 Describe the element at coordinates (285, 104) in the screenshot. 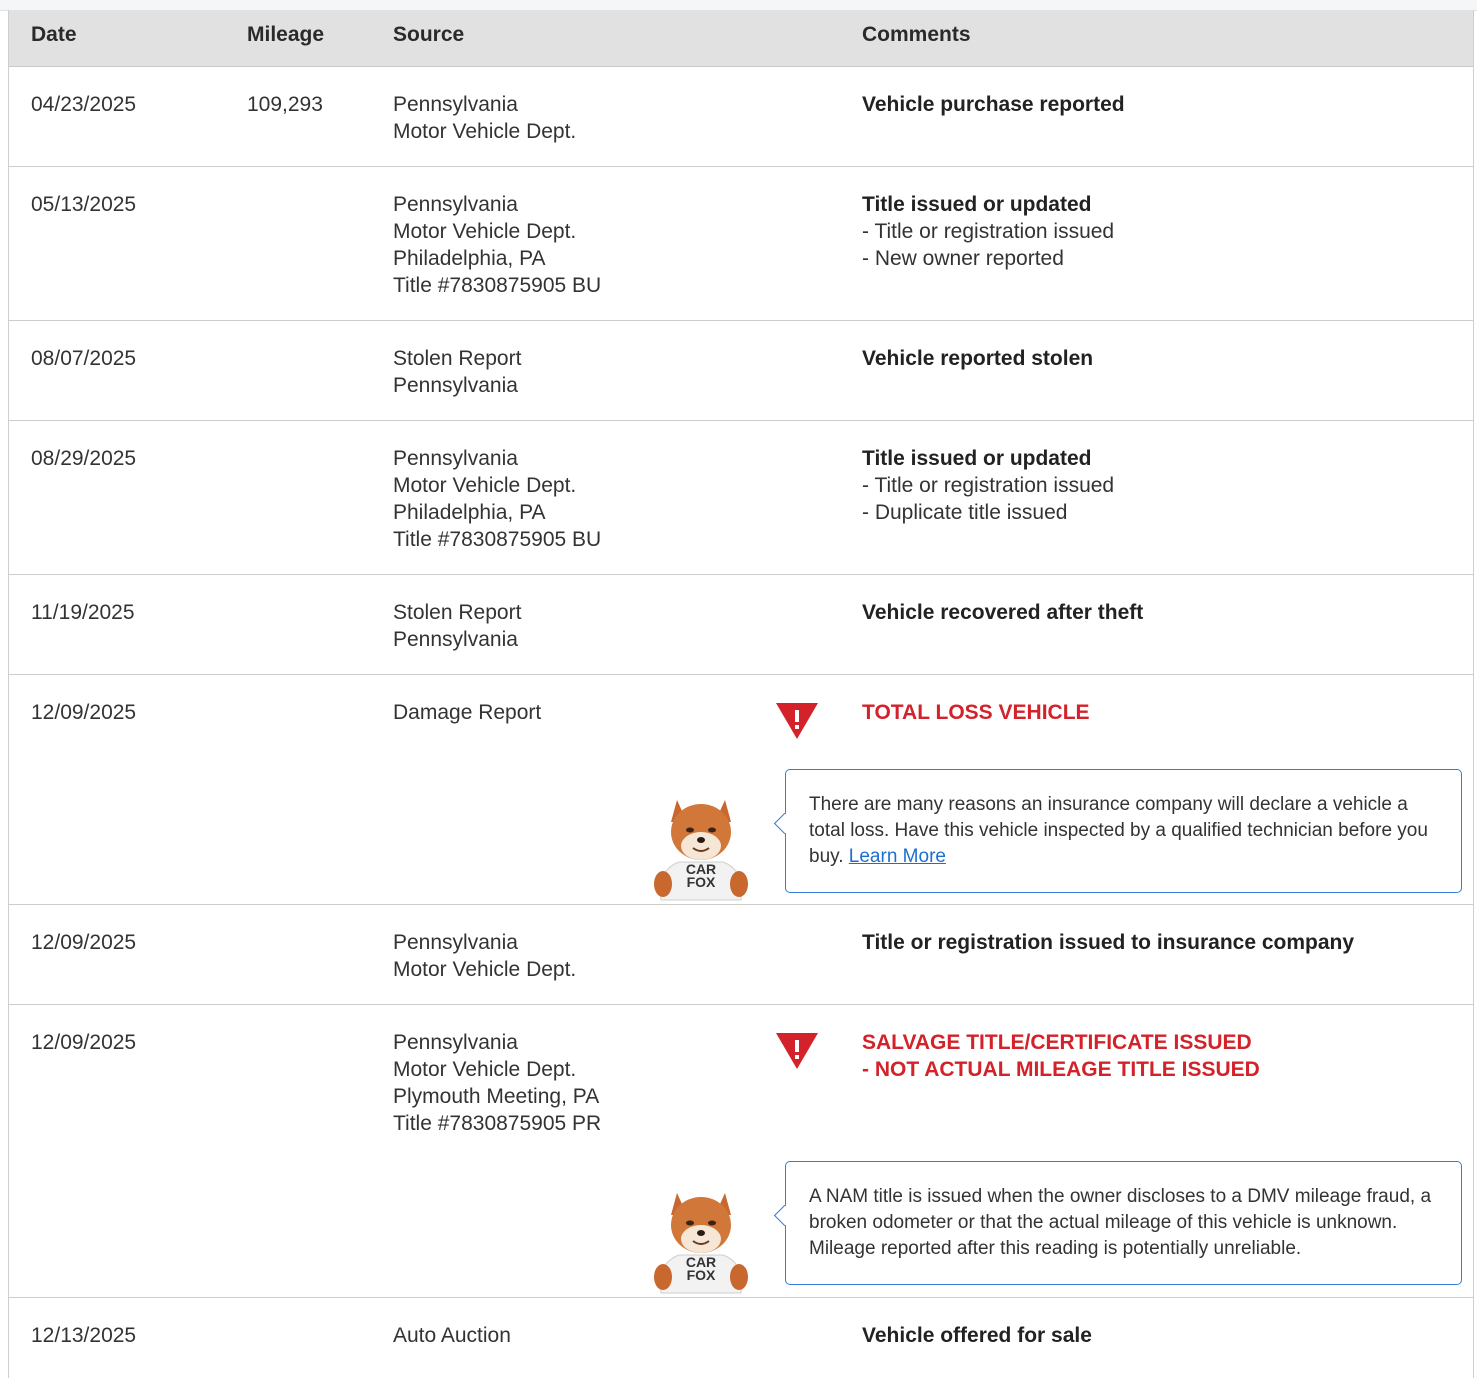

I see `row-mileage: 109,293` at that location.